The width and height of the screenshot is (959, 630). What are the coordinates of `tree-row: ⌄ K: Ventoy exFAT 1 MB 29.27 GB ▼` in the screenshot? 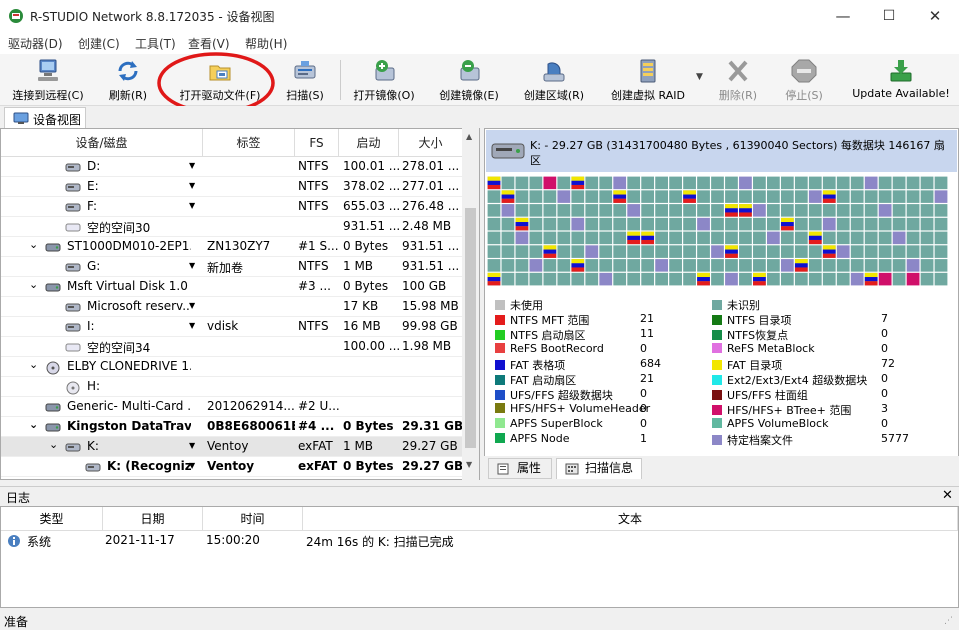 It's located at (232, 447).